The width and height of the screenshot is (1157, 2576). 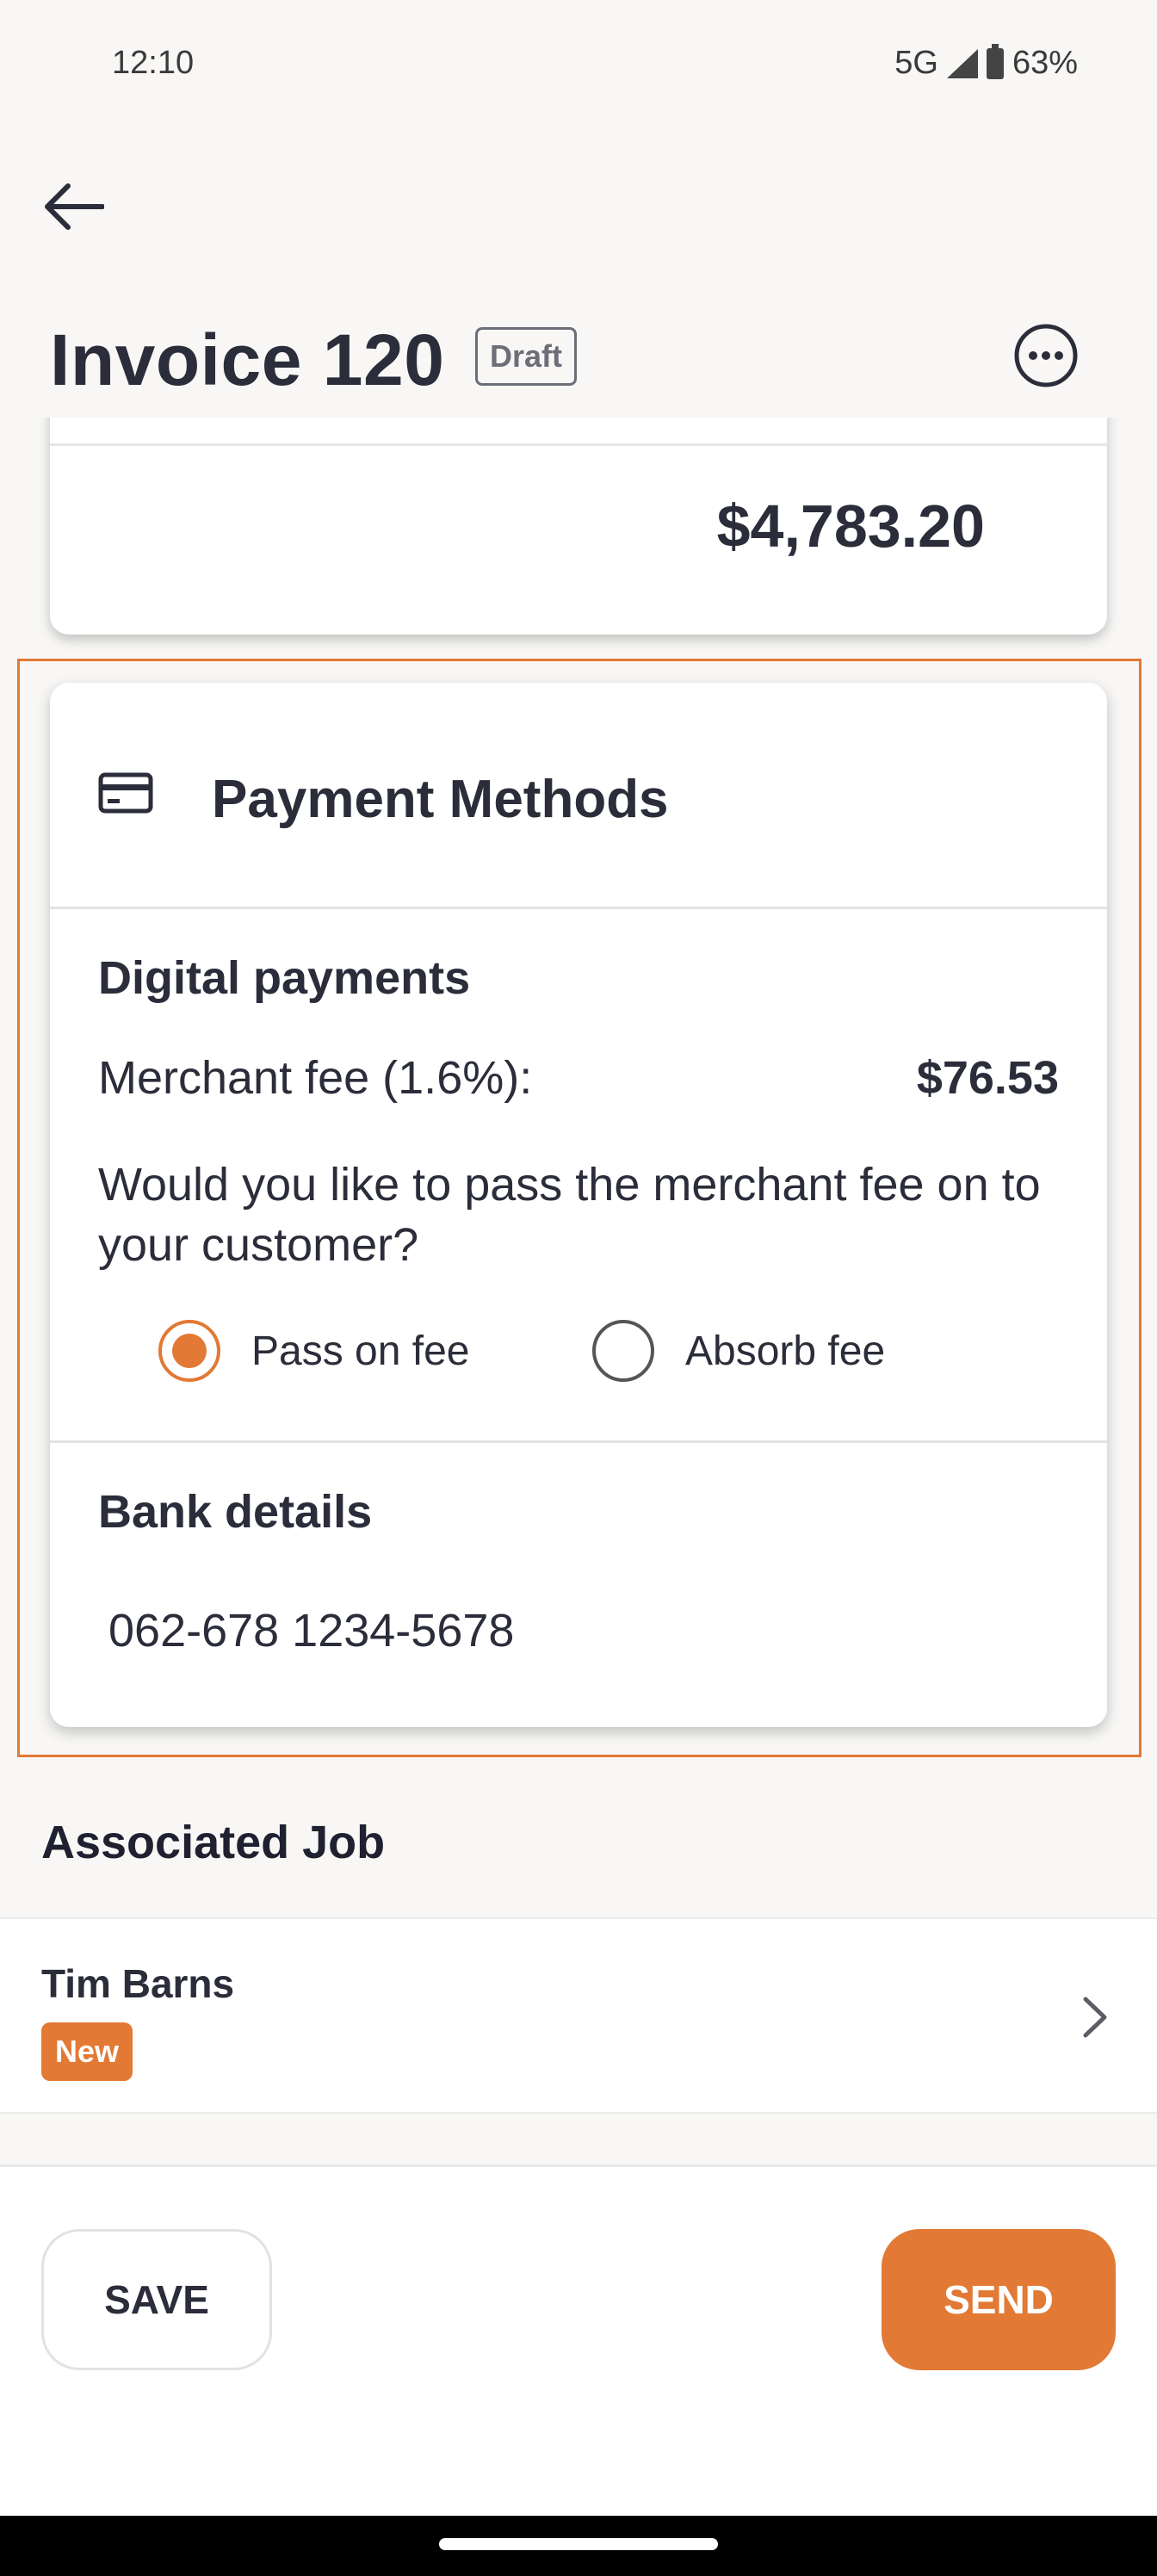 What do you see at coordinates (916, 63) in the screenshot?
I see `network-label: 5G` at bounding box center [916, 63].